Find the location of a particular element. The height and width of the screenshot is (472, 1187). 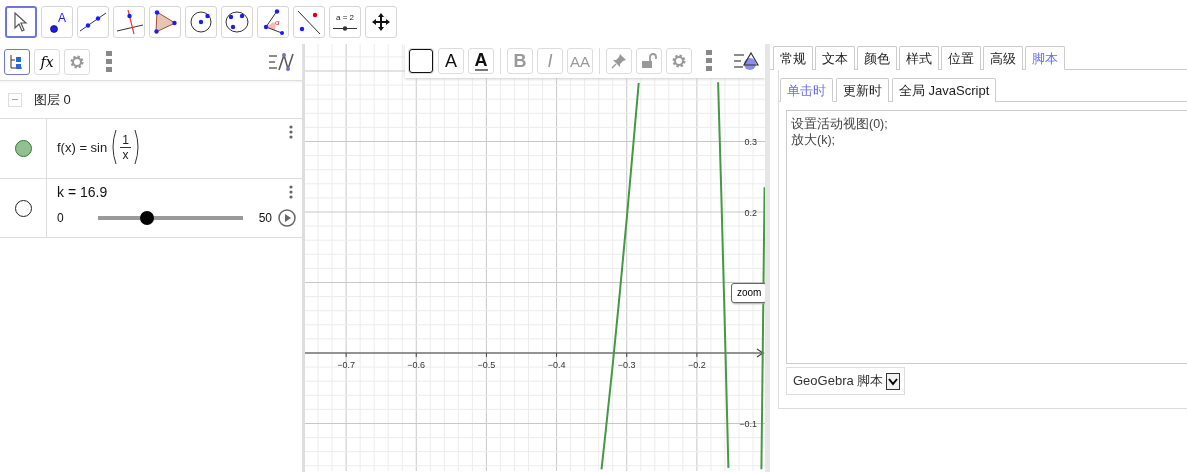

point-line-icon is located at coordinates (309, 22).